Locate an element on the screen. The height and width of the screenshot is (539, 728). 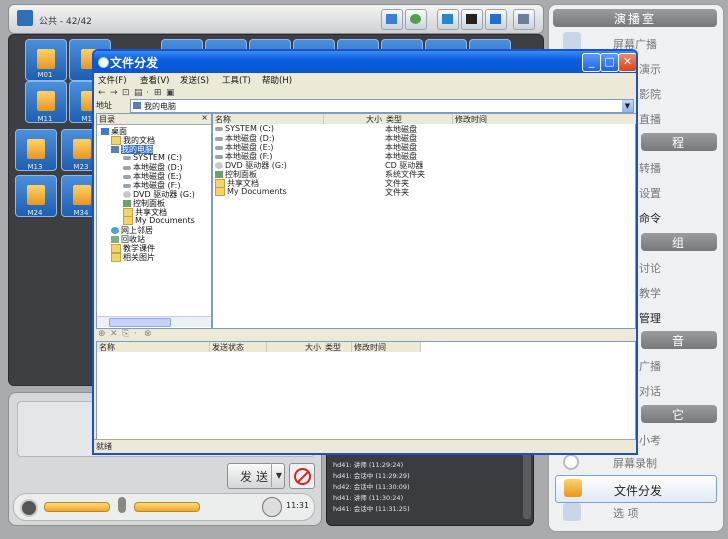
top-toolbar: 公共 - 42/42 is located at coordinates (276, 19).